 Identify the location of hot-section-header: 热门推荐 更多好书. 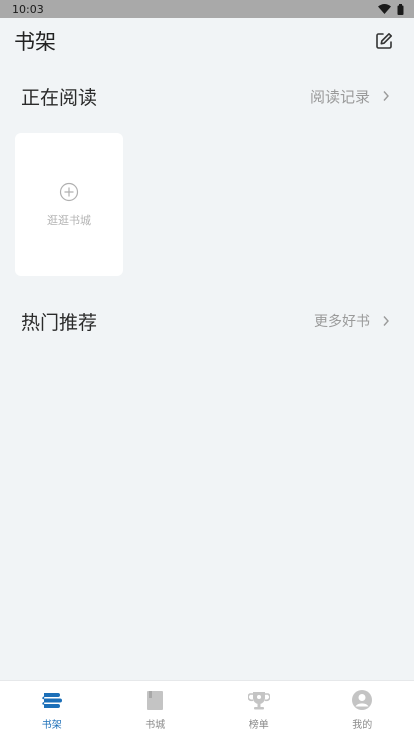
(207, 321).